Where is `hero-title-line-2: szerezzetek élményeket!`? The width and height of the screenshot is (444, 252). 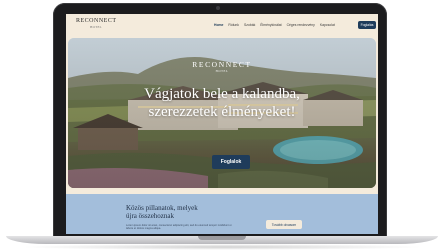
hero-title-line-2: szerezzetek élményeket! is located at coordinates (222, 112).